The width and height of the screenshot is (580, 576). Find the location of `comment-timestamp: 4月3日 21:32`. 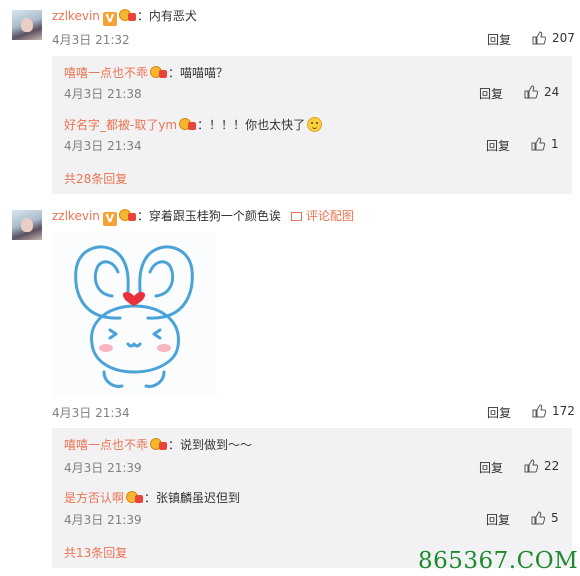

comment-timestamp: 4月3日 21:32 is located at coordinates (91, 40).